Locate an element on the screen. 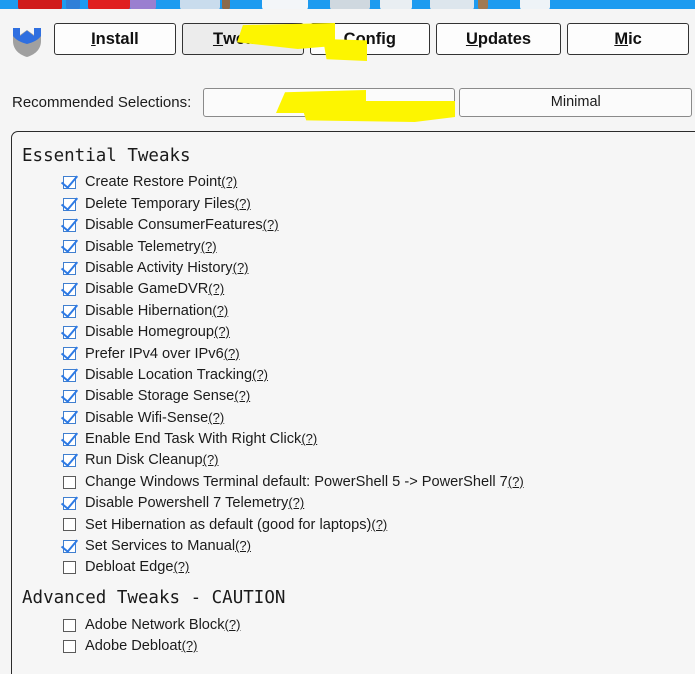 Image resolution: width=695 pixels, height=674 pixels. tab-tweaks-label: weaks is located at coordinates (248, 38).